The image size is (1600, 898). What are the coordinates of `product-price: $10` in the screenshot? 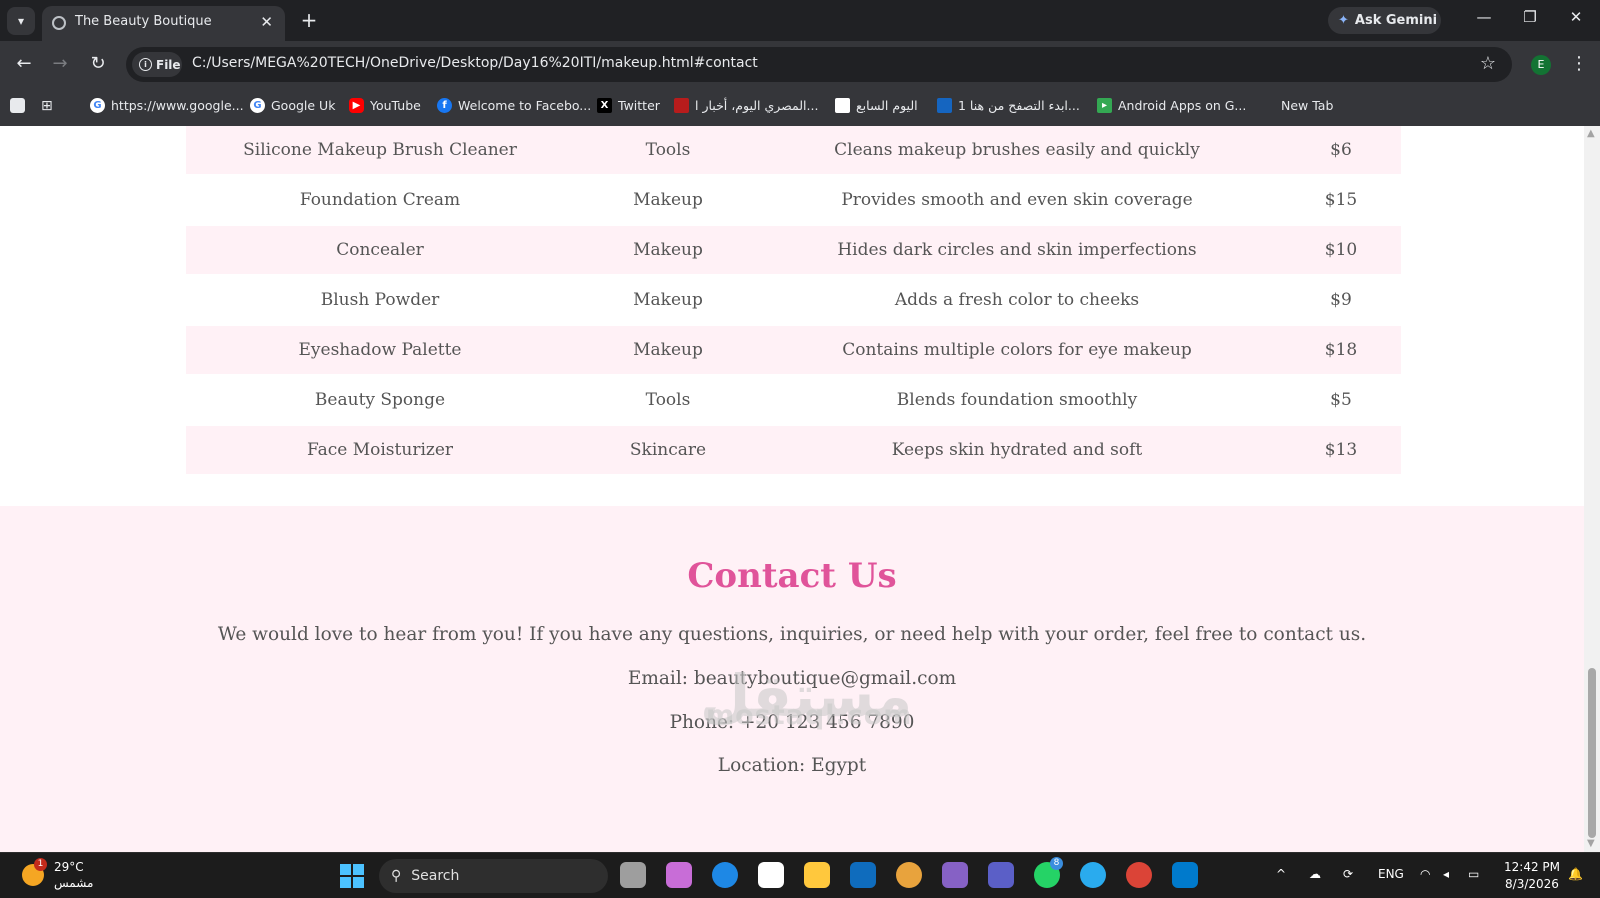 It's located at (1341, 250).